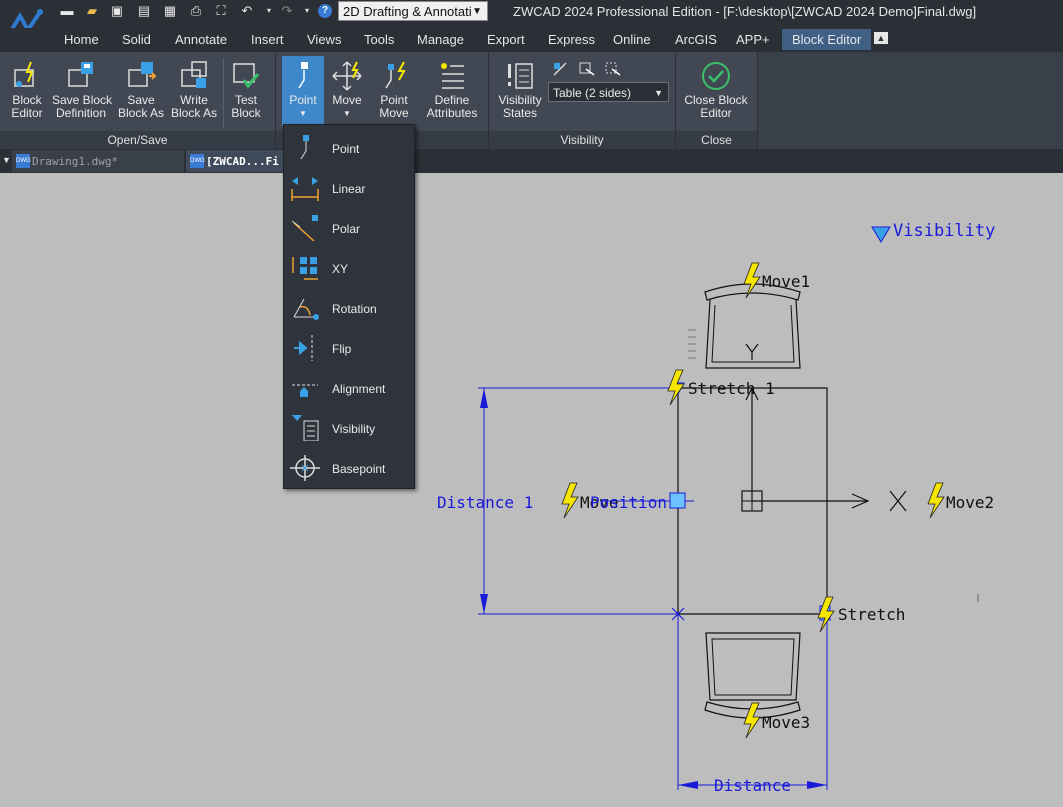  What do you see at coordinates (716, 90) in the screenshot?
I see `close-block-editor-button: Close Block Editor` at bounding box center [716, 90].